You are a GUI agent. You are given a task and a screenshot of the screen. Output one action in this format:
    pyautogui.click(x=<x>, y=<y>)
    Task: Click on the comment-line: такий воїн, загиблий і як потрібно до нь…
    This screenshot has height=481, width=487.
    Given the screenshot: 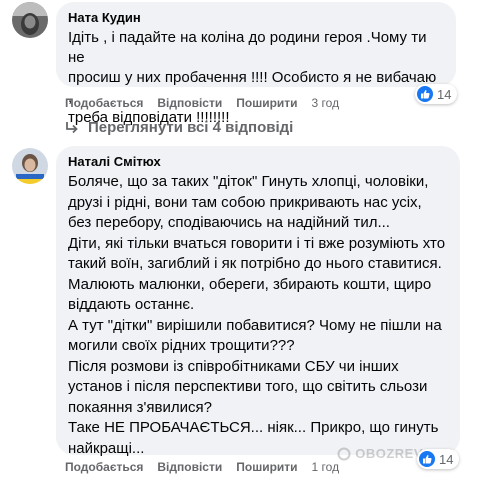 What is the action you would take?
    pyautogui.click(x=255, y=263)
    